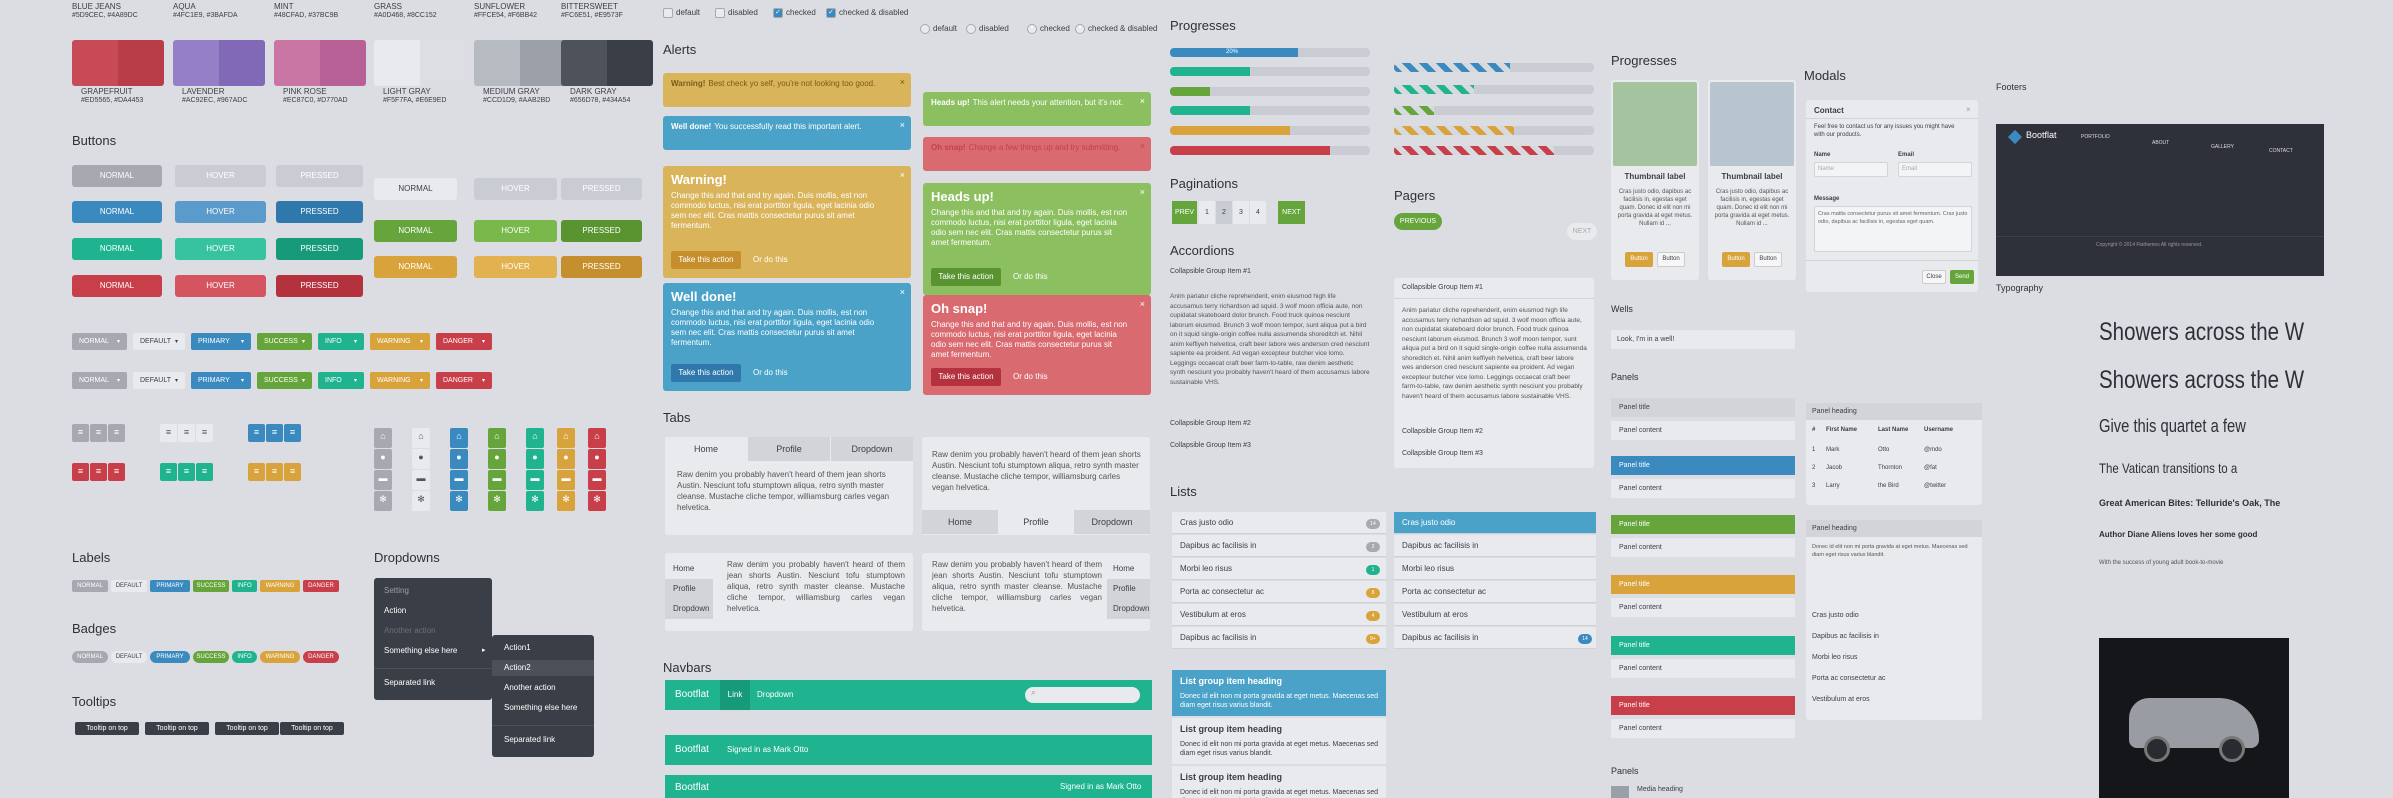  I want to click on tab-dropdown: Dropdown, so click(872, 449).